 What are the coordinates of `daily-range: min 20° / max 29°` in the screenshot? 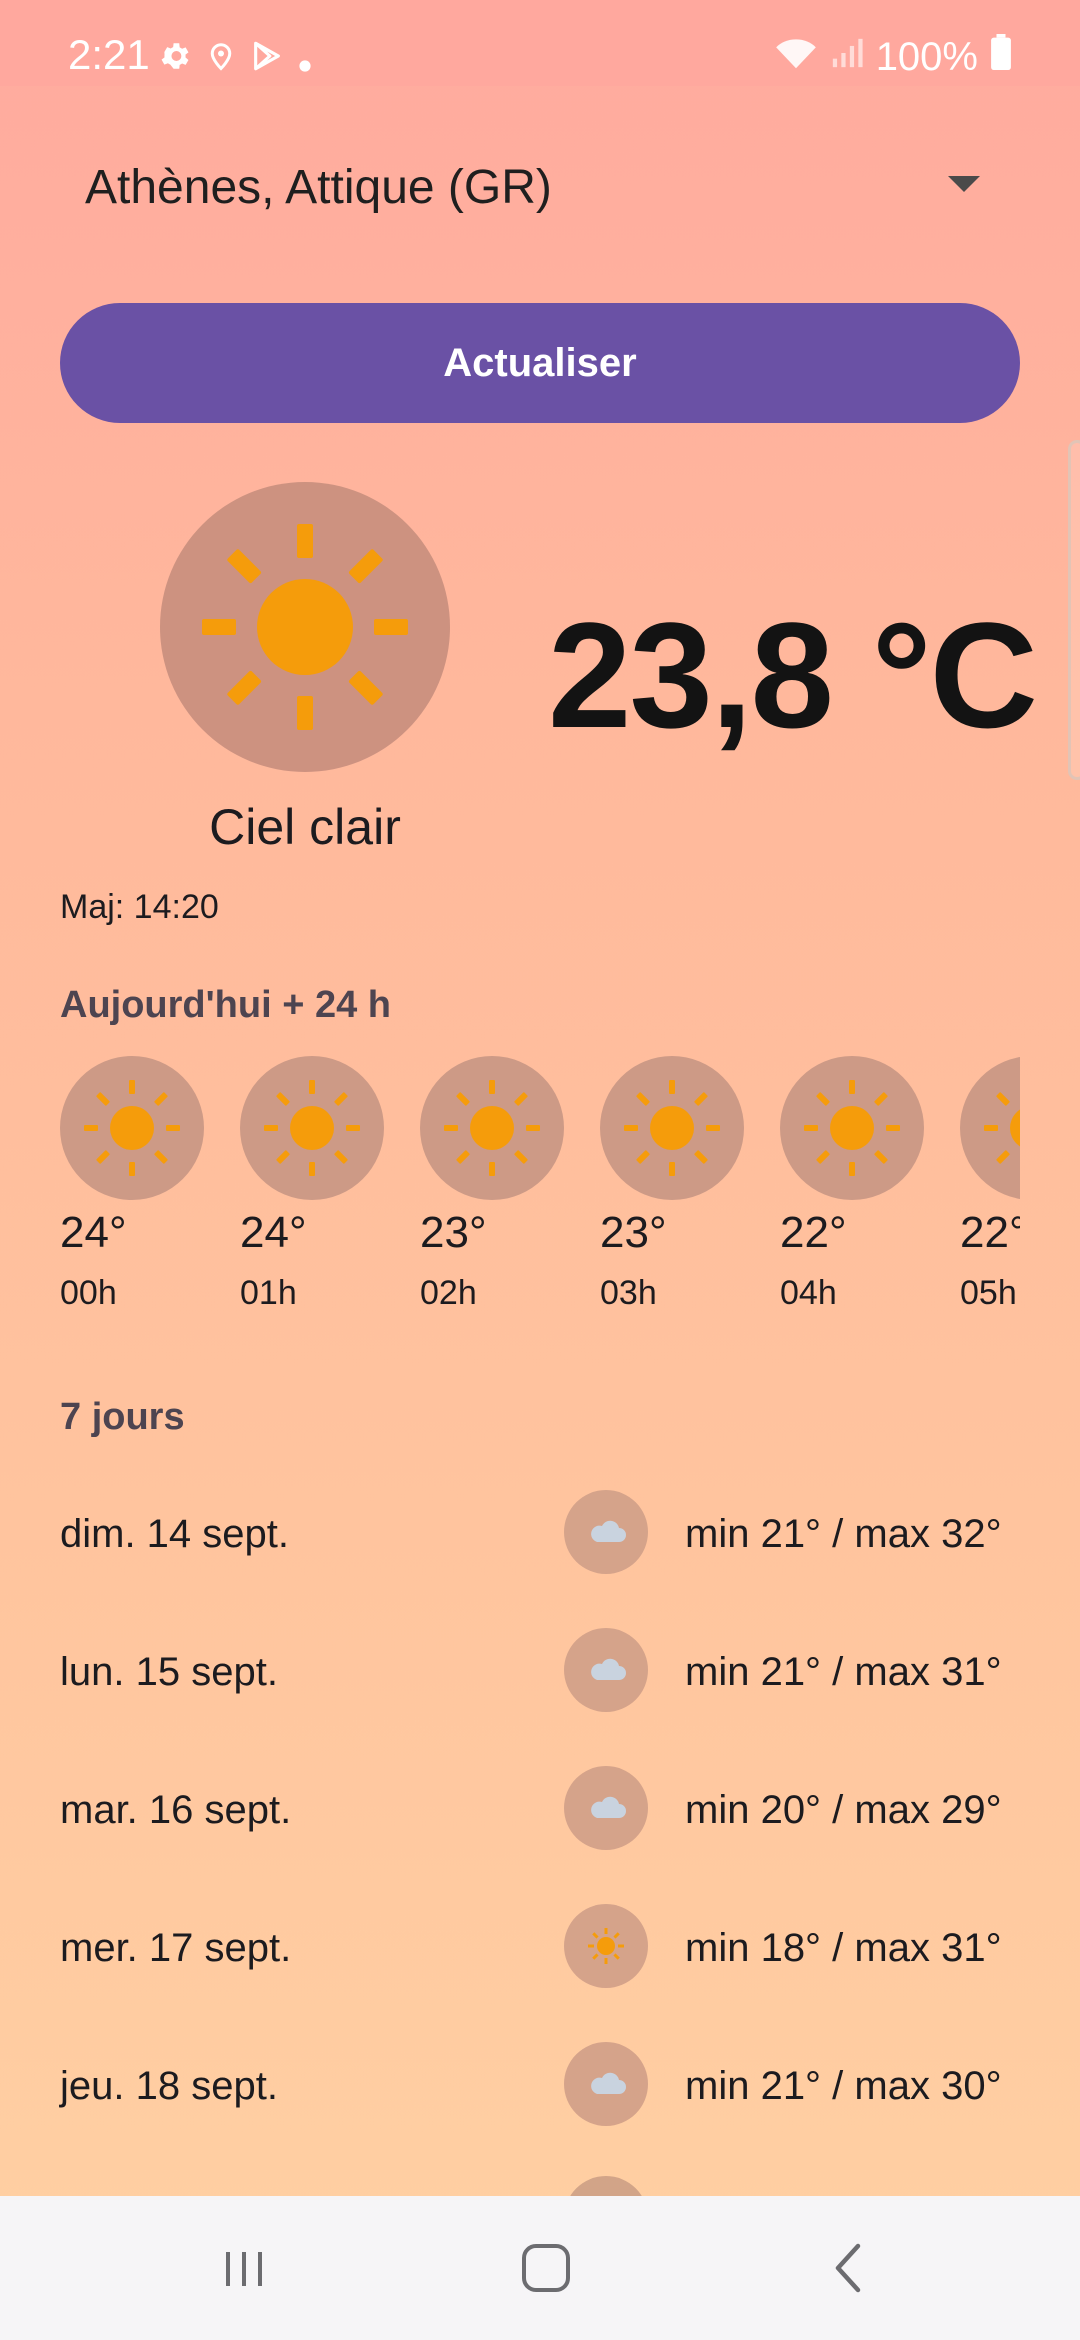 It's located at (843, 1810).